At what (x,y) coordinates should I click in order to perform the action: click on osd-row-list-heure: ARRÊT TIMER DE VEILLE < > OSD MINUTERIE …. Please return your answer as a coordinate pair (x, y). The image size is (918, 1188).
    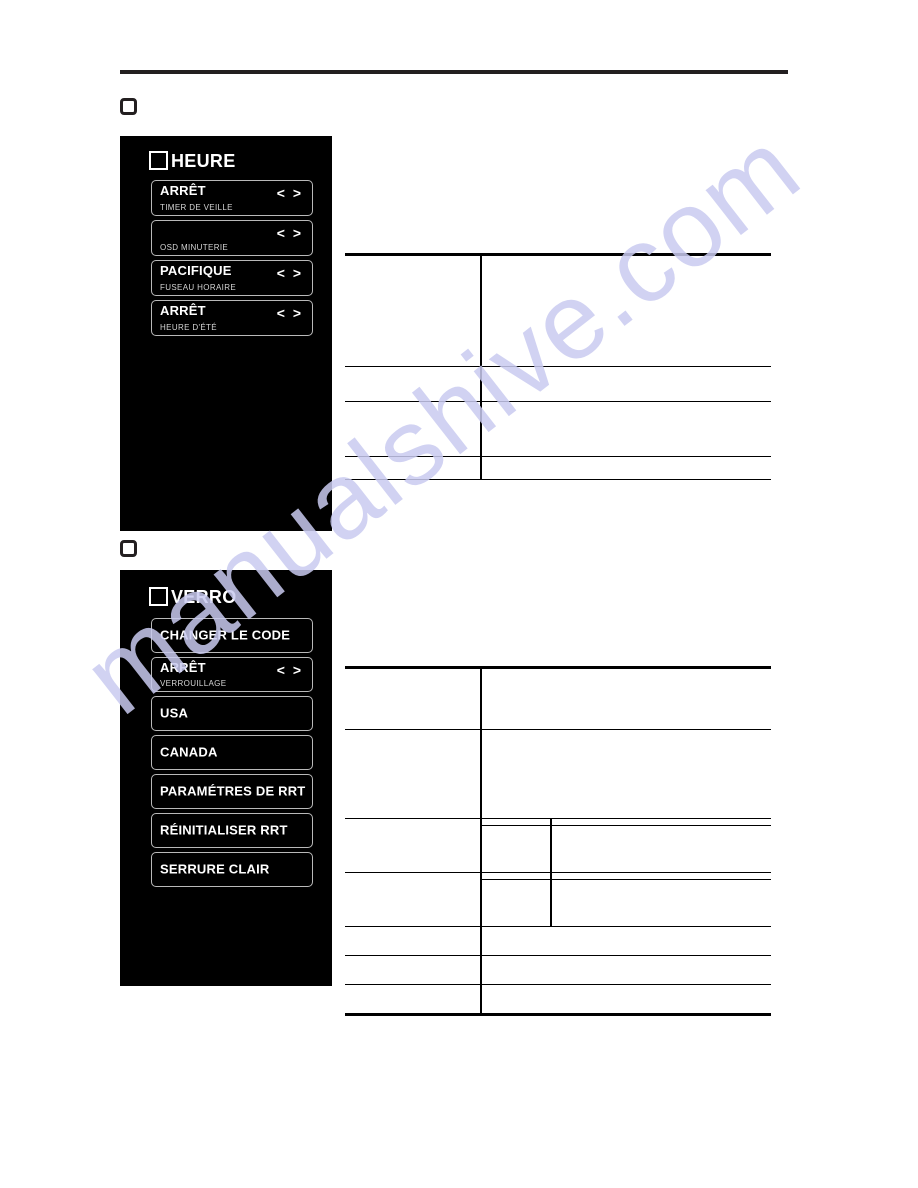
    Looking at the image, I should click on (232, 258).